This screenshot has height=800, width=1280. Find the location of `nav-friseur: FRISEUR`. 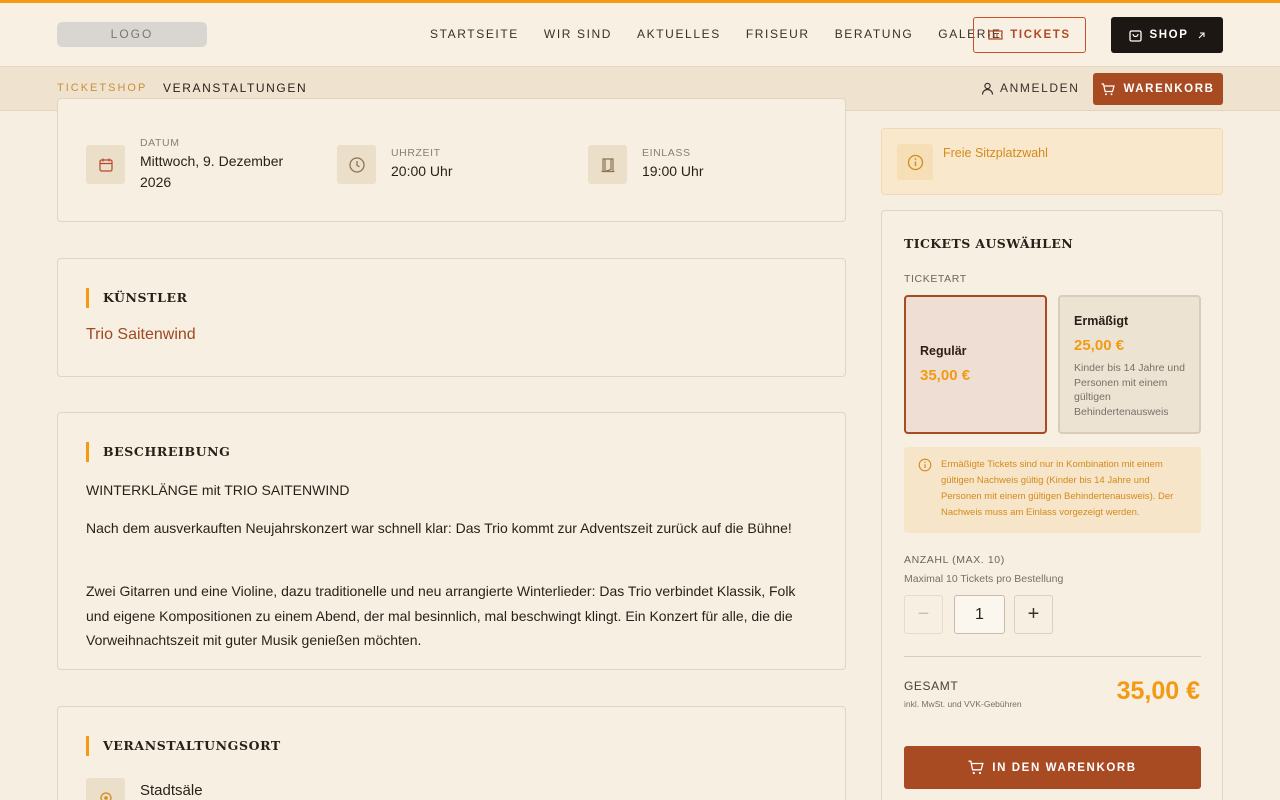

nav-friseur: FRISEUR is located at coordinates (778, 34).